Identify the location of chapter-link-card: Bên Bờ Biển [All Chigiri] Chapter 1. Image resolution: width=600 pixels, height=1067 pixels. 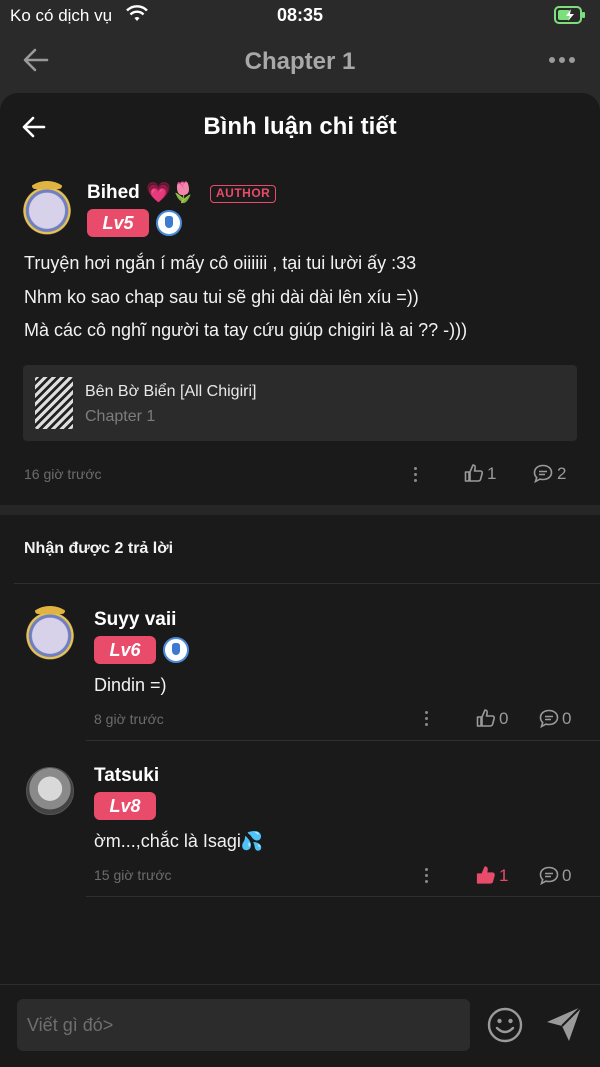
(300, 403).